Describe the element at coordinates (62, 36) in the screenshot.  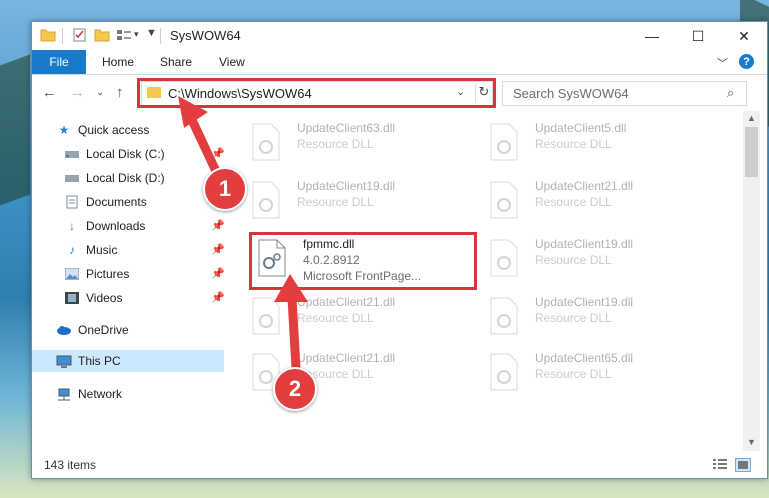
I see `qa-separator` at that location.